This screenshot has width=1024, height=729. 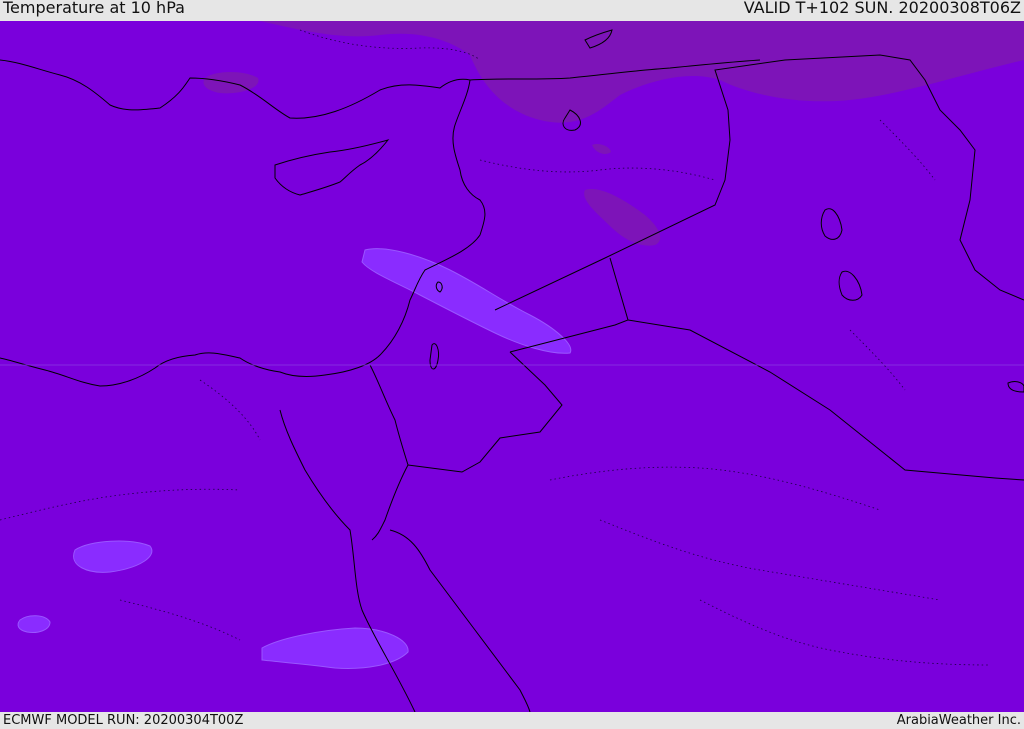 What do you see at coordinates (882, 8) in the screenshot?
I see `valid-time: VALID T+102 SUN. 20200308T06Z` at bounding box center [882, 8].